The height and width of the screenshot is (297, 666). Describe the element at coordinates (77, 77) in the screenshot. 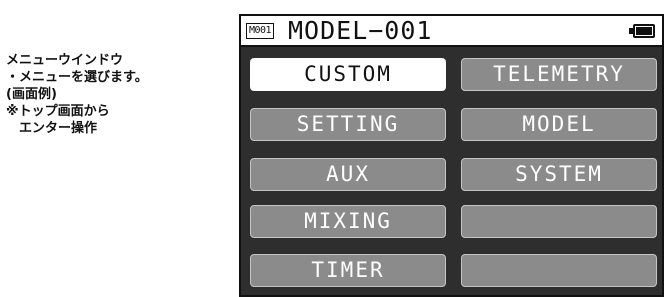

I see `caption-line-2: ・メニューを選びます。` at that location.